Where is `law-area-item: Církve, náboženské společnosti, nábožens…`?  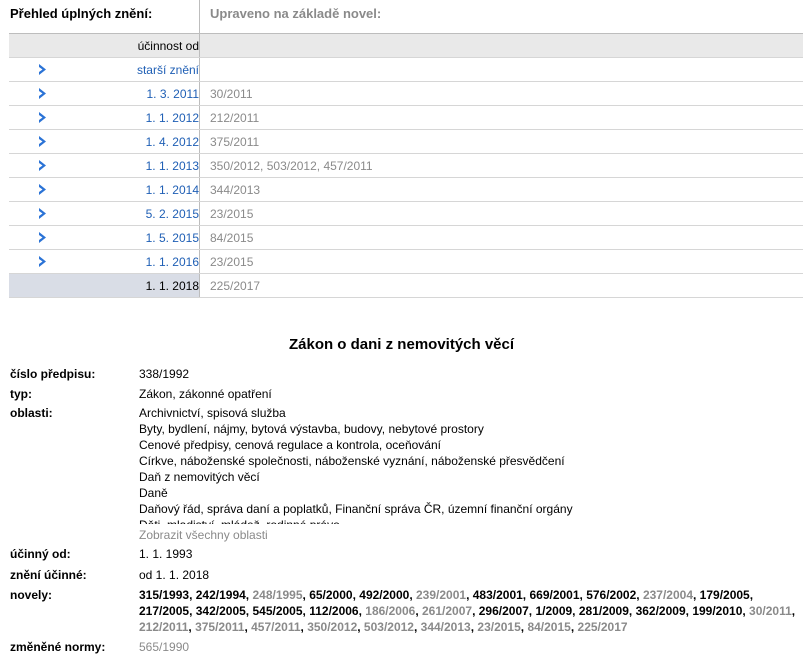
law-area-item: Církve, náboženské společnosti, nábožens… is located at coordinates (352, 461).